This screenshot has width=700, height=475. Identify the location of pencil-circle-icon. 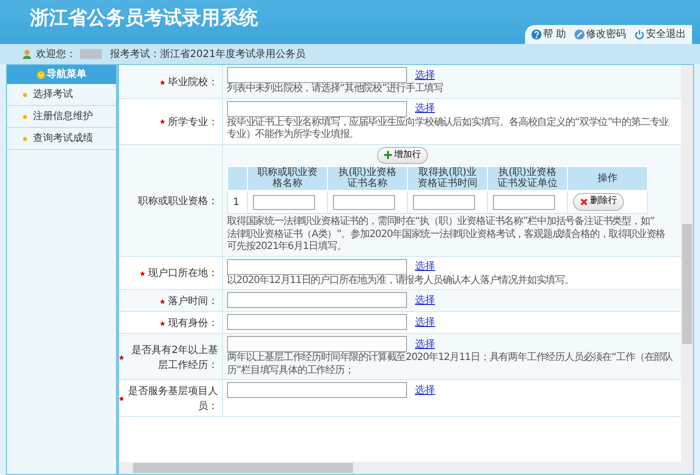
(579, 34).